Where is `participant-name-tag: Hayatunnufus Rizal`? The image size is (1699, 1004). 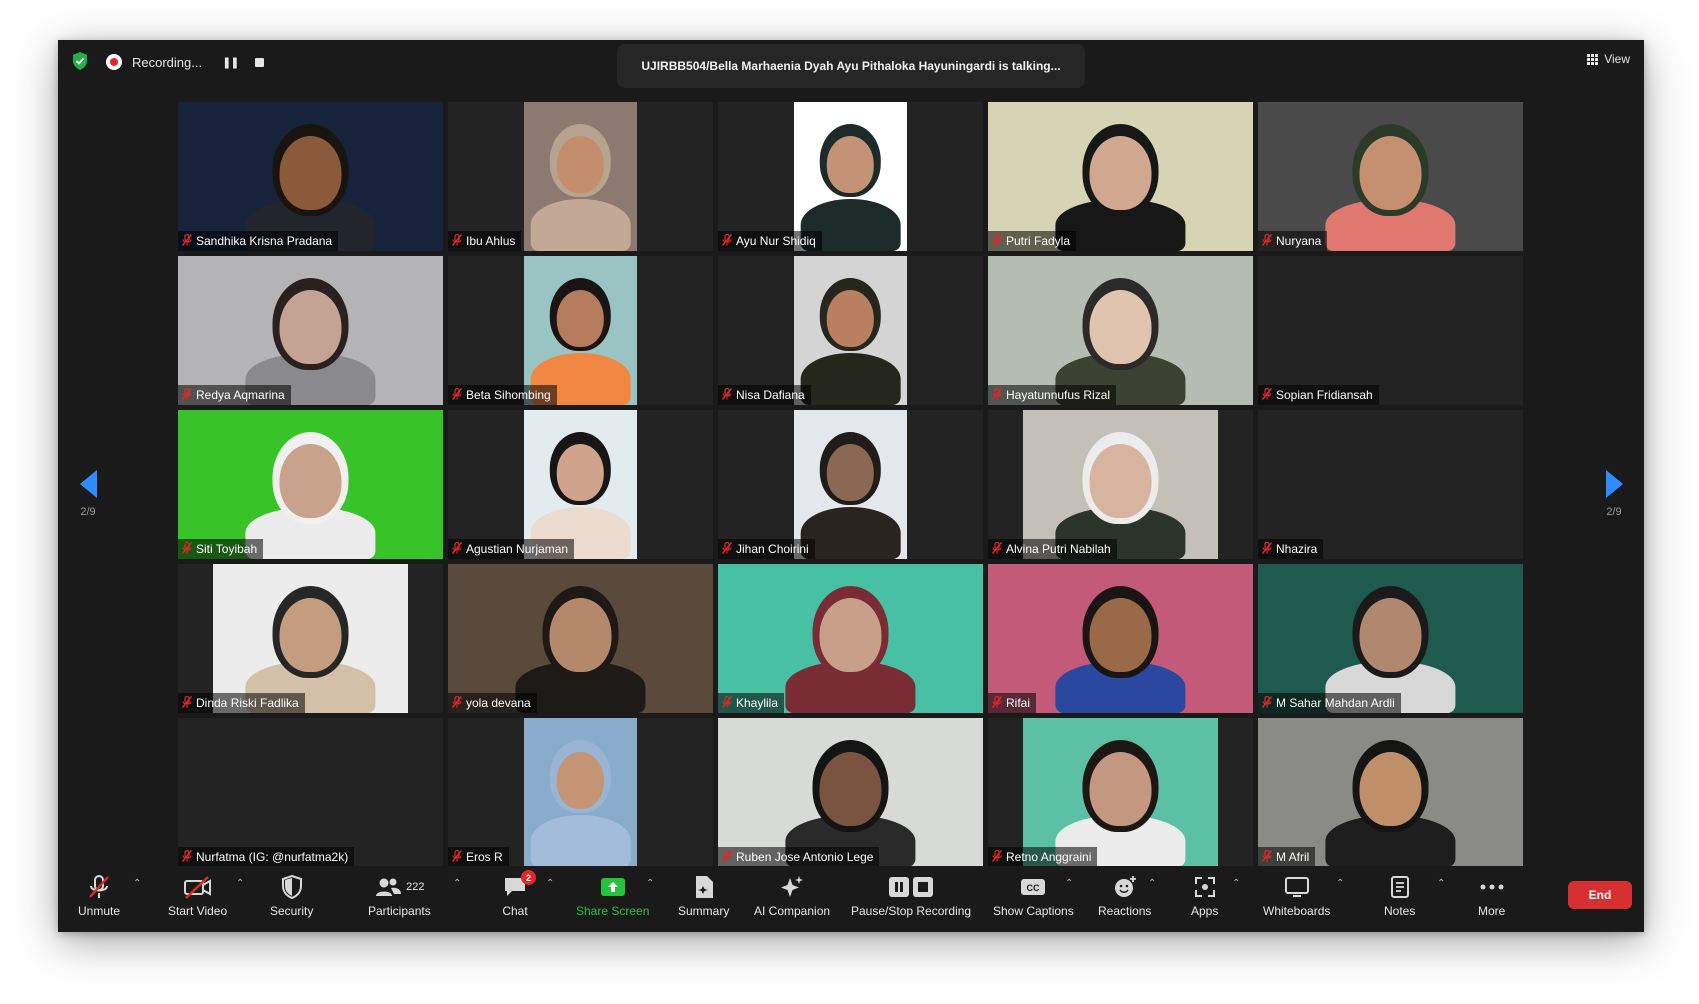 participant-name-tag: Hayatunnufus Rizal is located at coordinates (1052, 395).